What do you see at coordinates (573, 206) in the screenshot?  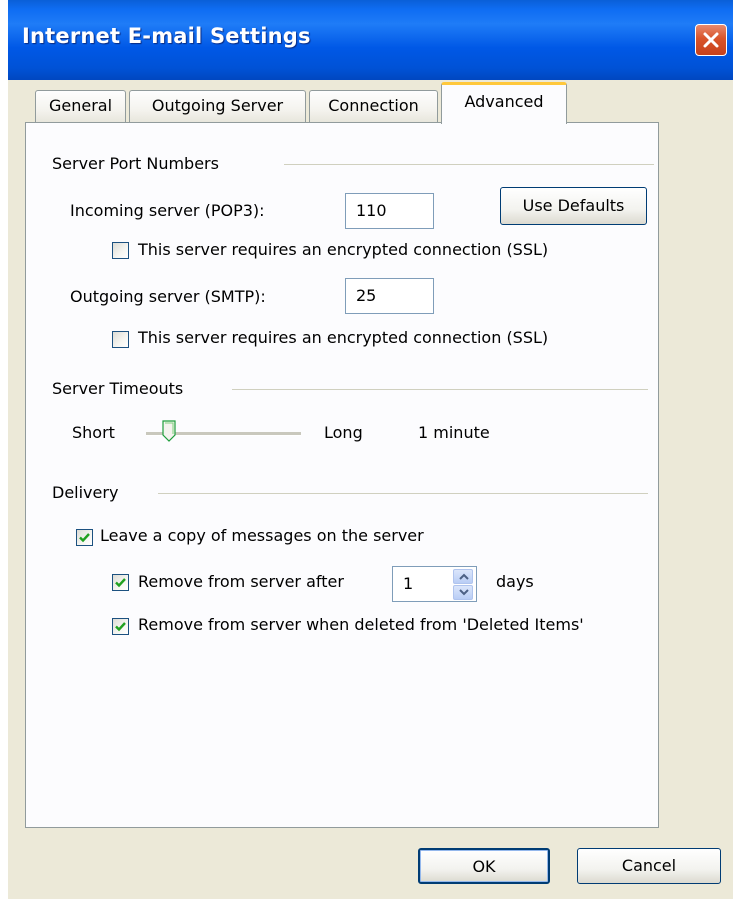 I see `use-defaults-button: Use Defaults` at bounding box center [573, 206].